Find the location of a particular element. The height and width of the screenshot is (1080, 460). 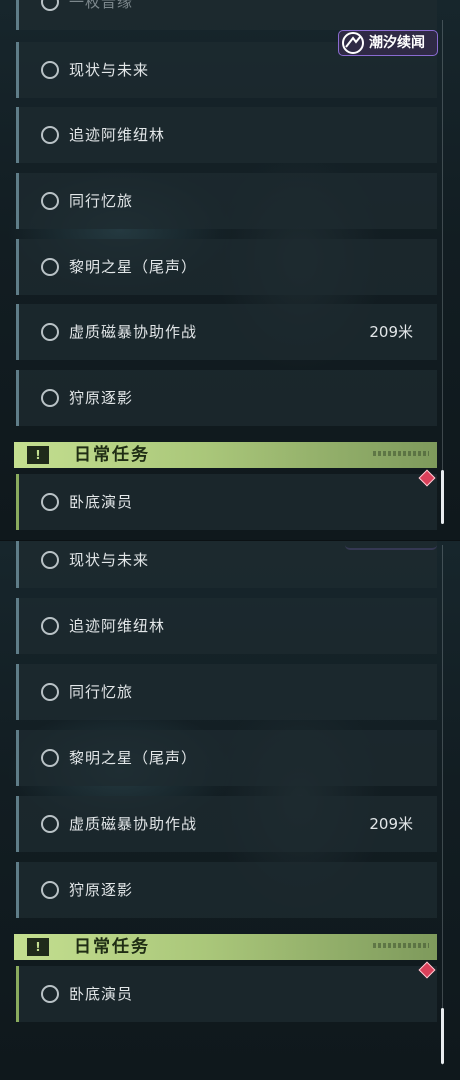

tide-logo-icon is located at coordinates (353, 43).